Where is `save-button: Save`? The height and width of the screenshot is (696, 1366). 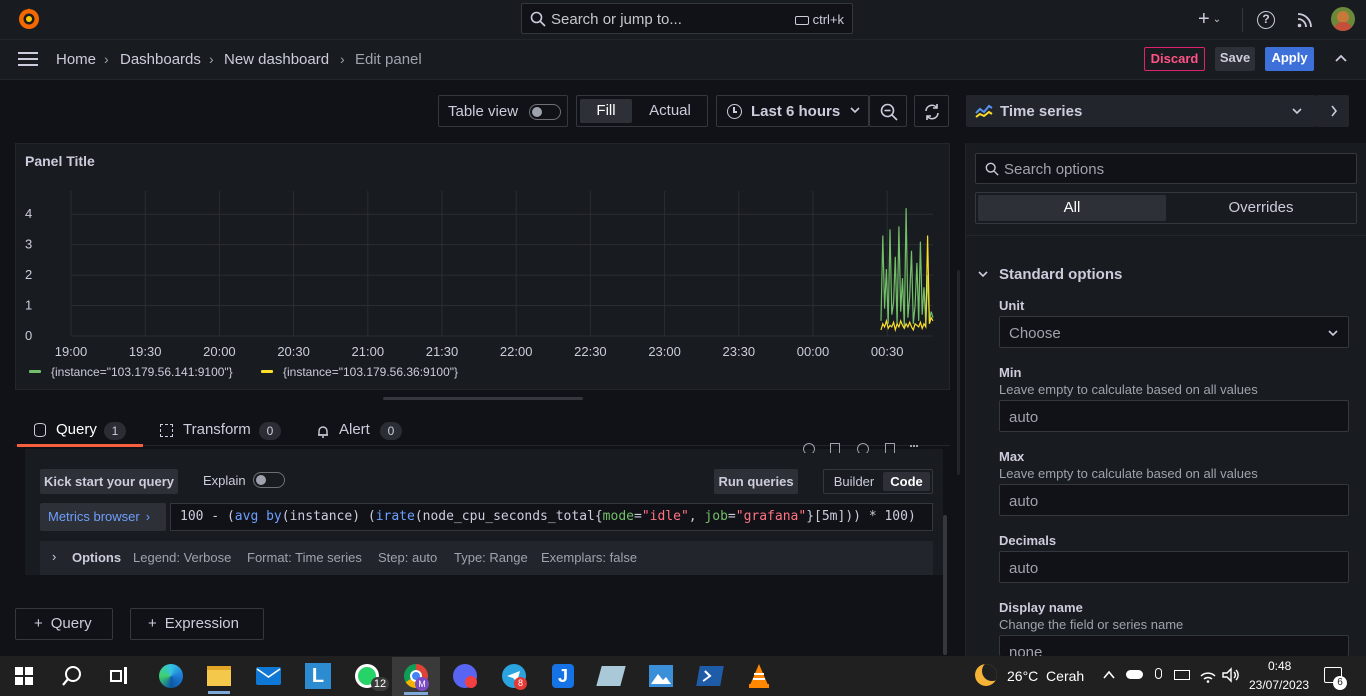 save-button: Save is located at coordinates (1235, 59).